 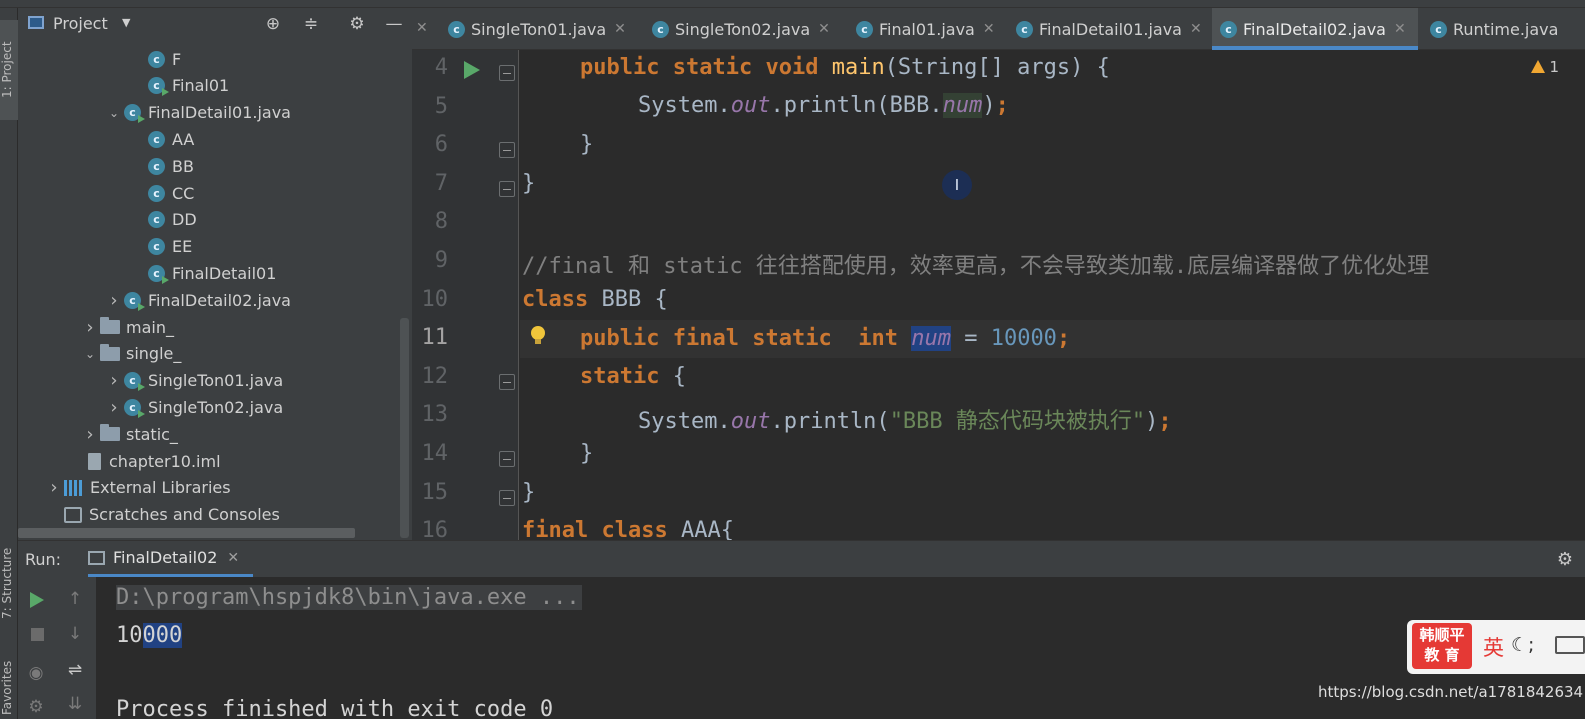 I want to click on arrow-up-icon: ↑, so click(x=75, y=599).